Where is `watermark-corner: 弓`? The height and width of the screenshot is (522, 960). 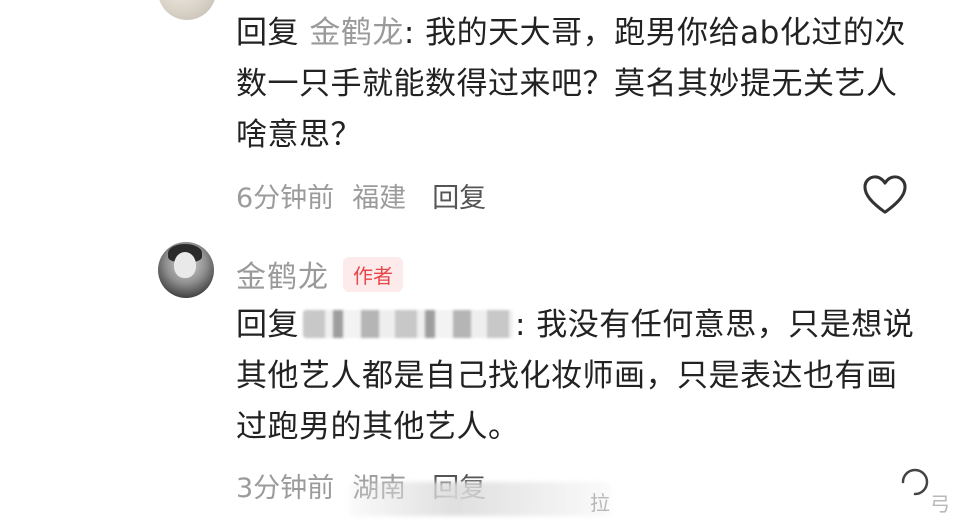 watermark-corner: 弓 is located at coordinates (940, 504).